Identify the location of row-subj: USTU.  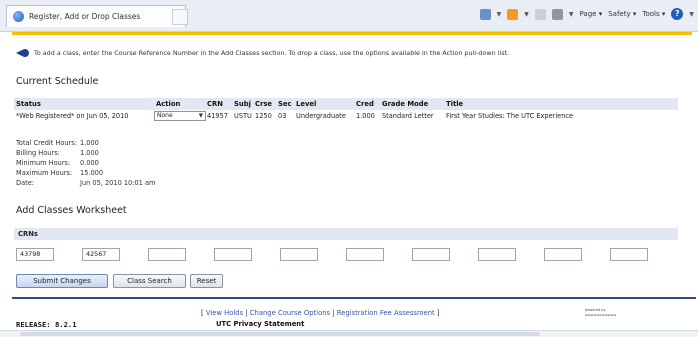
(243, 116).